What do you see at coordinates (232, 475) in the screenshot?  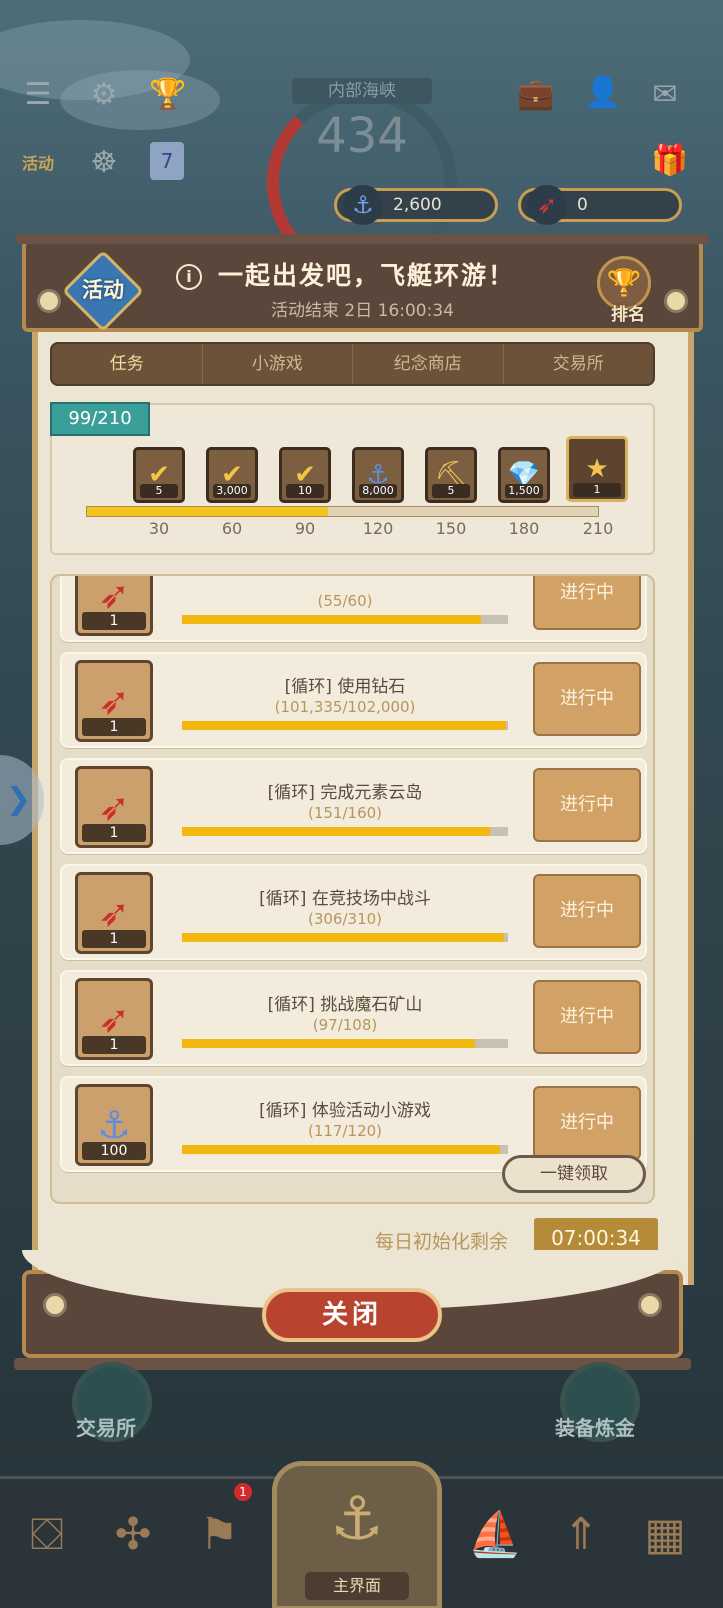 I see `milestone-reward: ✔ 3,000` at bounding box center [232, 475].